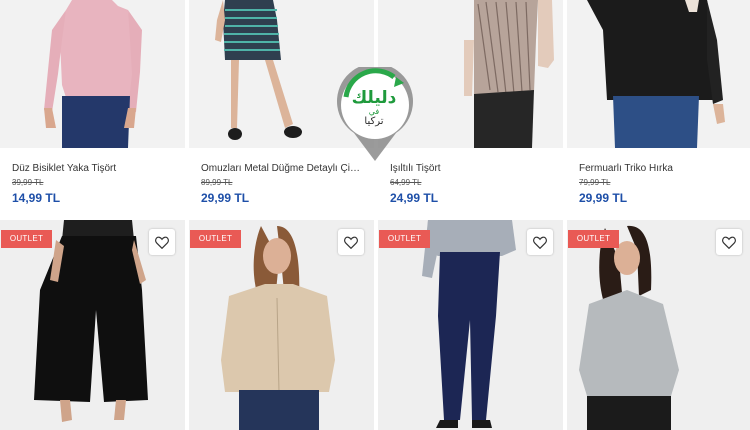  Describe the element at coordinates (406, 182) in the screenshot. I see `old-price: 64,99 TL` at that location.